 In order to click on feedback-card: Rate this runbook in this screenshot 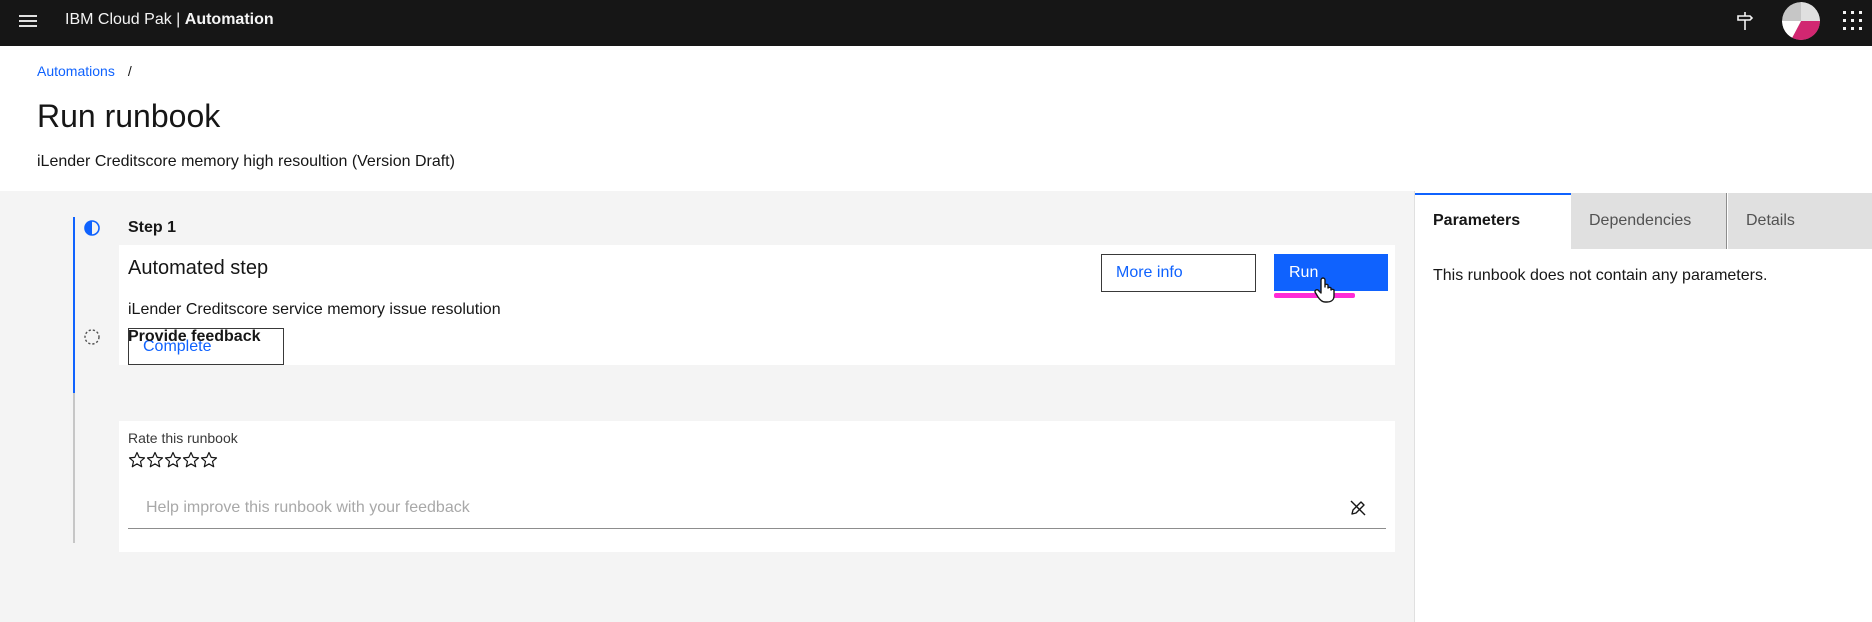, I will do `click(757, 486)`.